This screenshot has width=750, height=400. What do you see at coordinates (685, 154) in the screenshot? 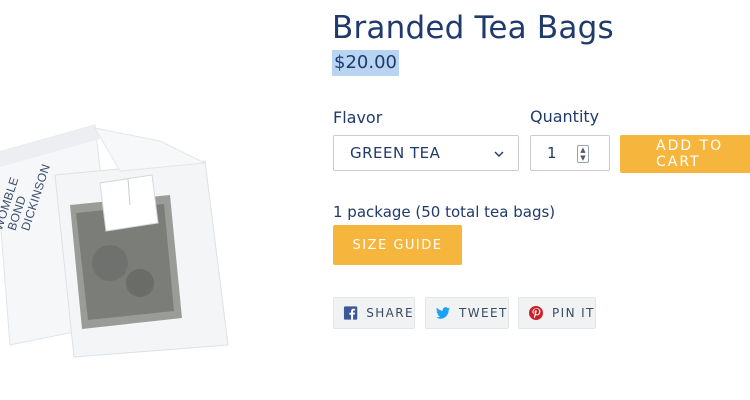
I see `add-to-cart-button: ADD TO CART` at bounding box center [685, 154].